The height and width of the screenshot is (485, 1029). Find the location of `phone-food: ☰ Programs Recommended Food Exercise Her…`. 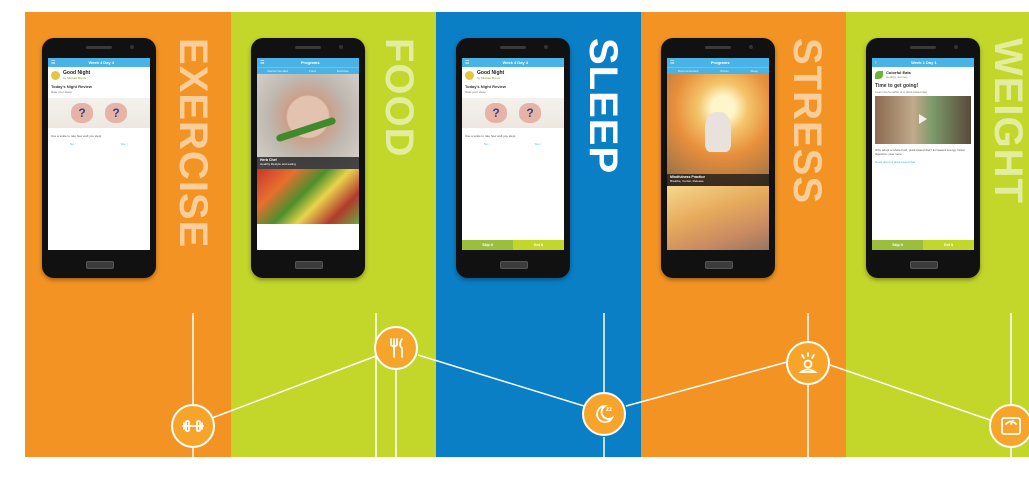

phone-food: ☰ Programs Recommended Food Exercise Her… is located at coordinates (308, 158).